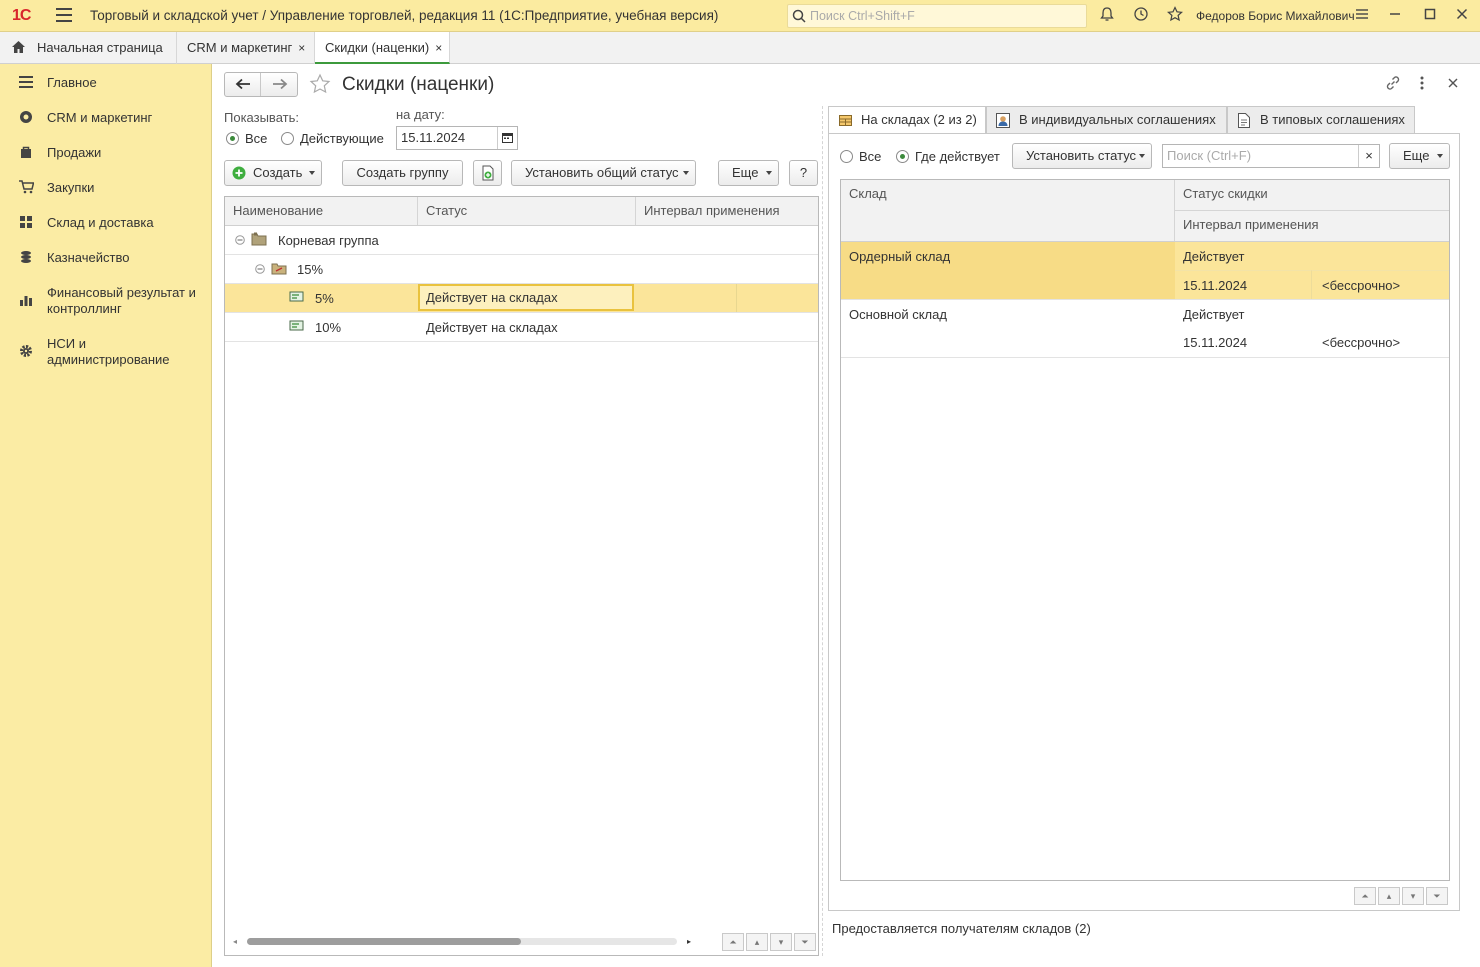 The height and width of the screenshot is (967, 1480). Describe the element at coordinates (418, 84) in the screenshot. I see `page-title: Скидки (наценки)` at that location.